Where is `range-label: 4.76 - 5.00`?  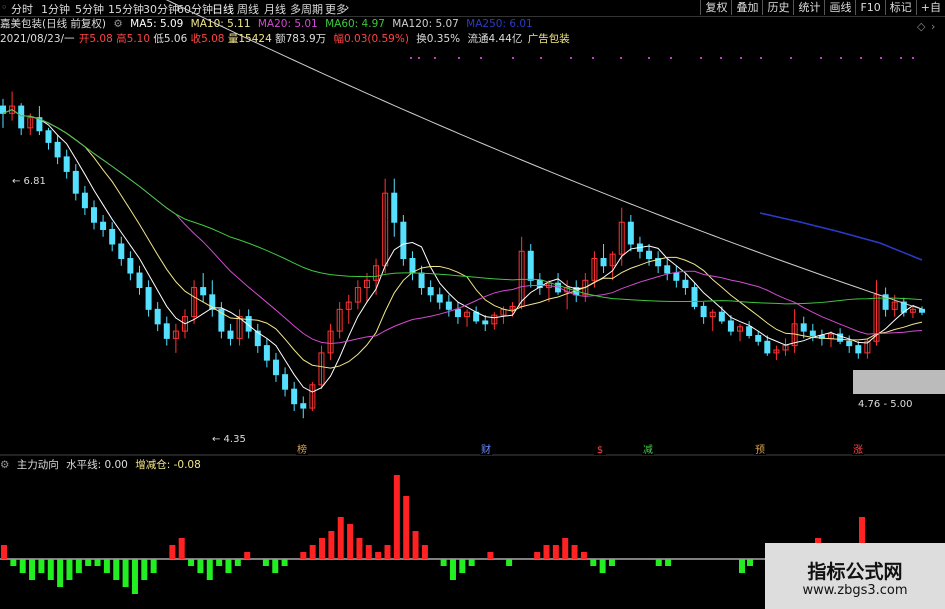
range-label: 4.76 - 5.00 is located at coordinates (885, 404).